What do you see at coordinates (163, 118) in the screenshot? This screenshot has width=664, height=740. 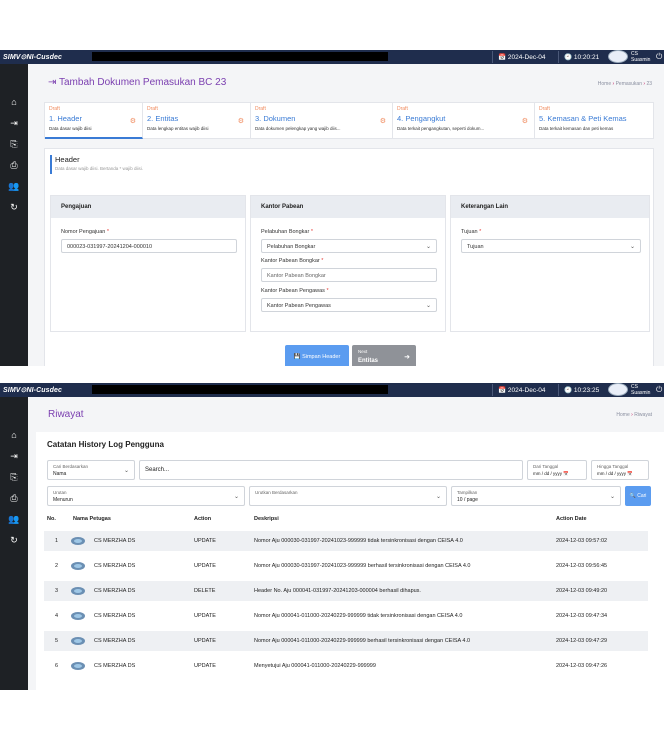 I see `step-name: 2. Entitas` at bounding box center [163, 118].